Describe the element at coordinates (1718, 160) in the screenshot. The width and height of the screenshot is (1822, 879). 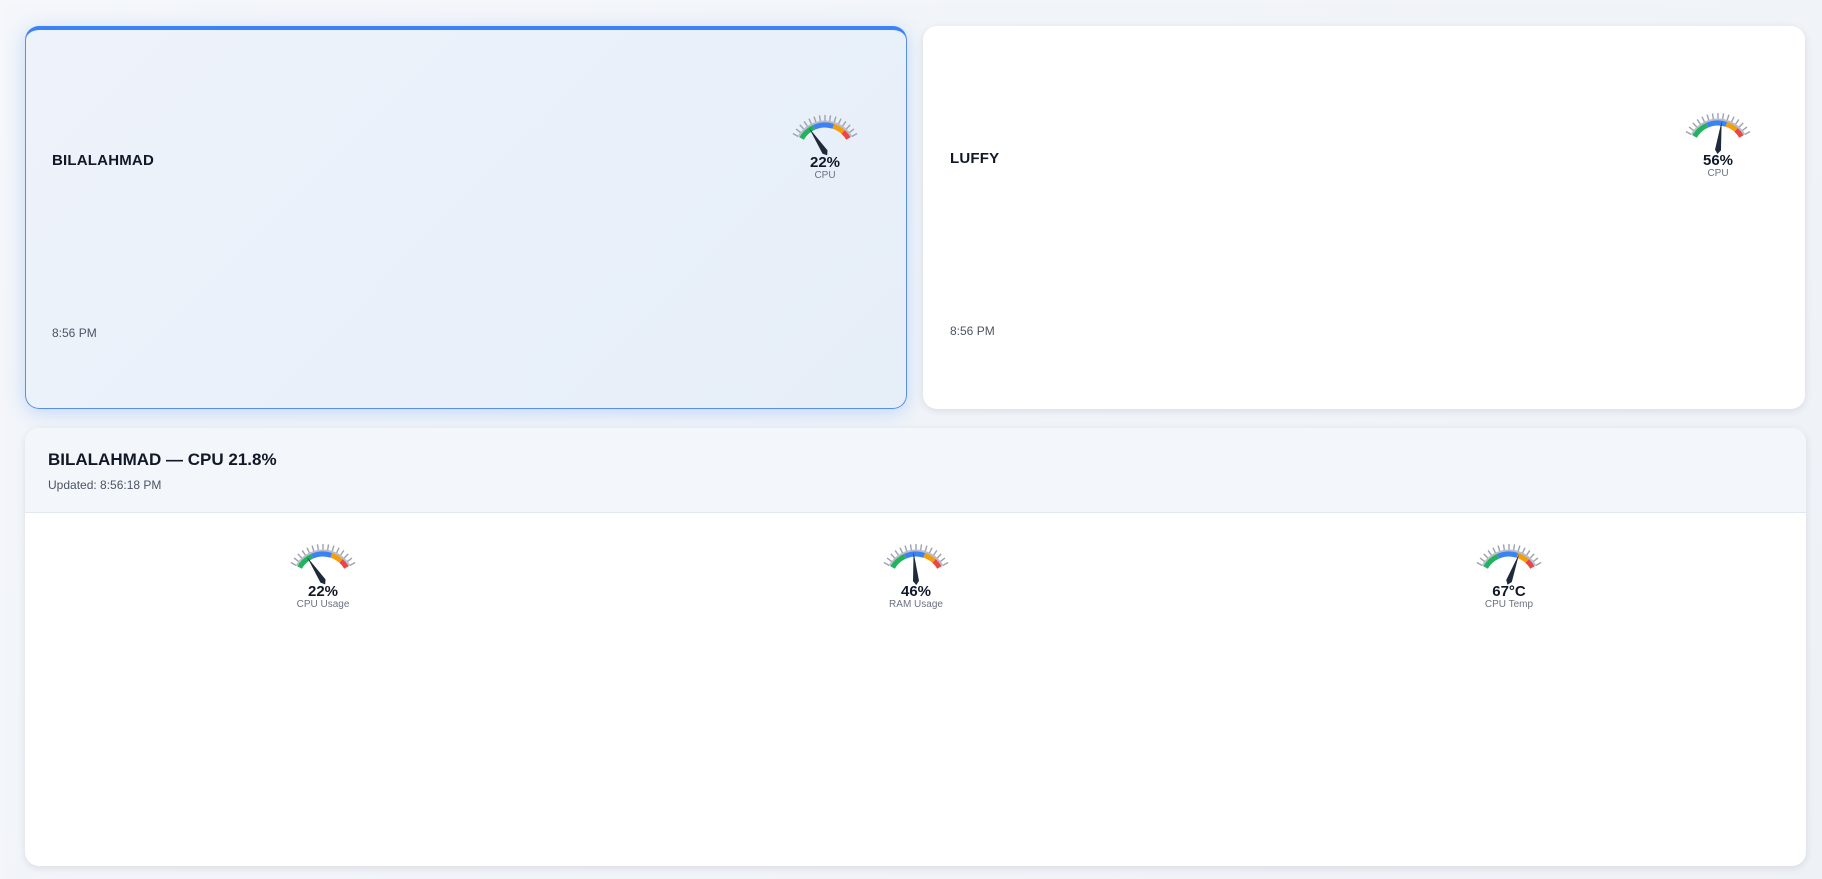
I see `gauge-value: 56%` at that location.